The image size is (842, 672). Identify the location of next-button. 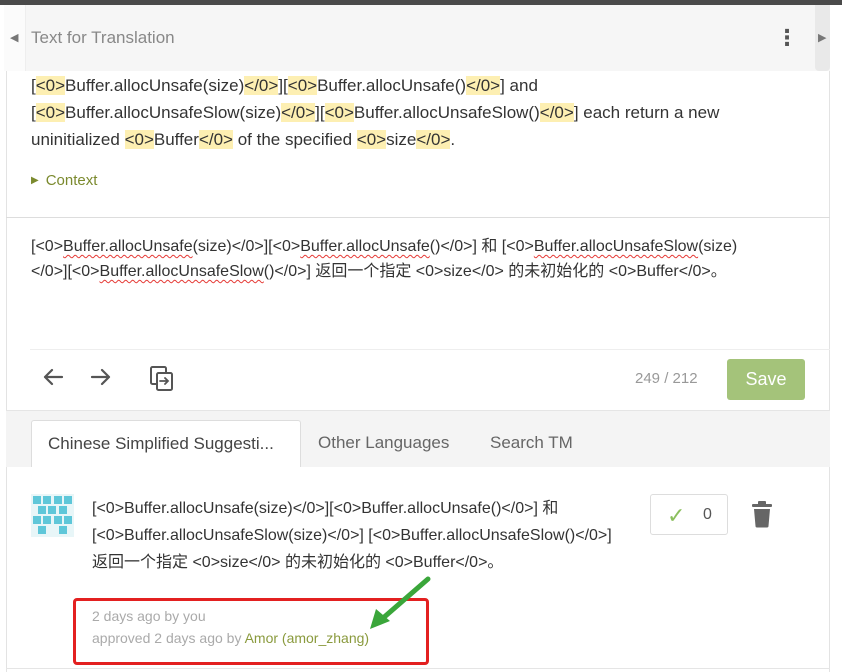
(101, 379).